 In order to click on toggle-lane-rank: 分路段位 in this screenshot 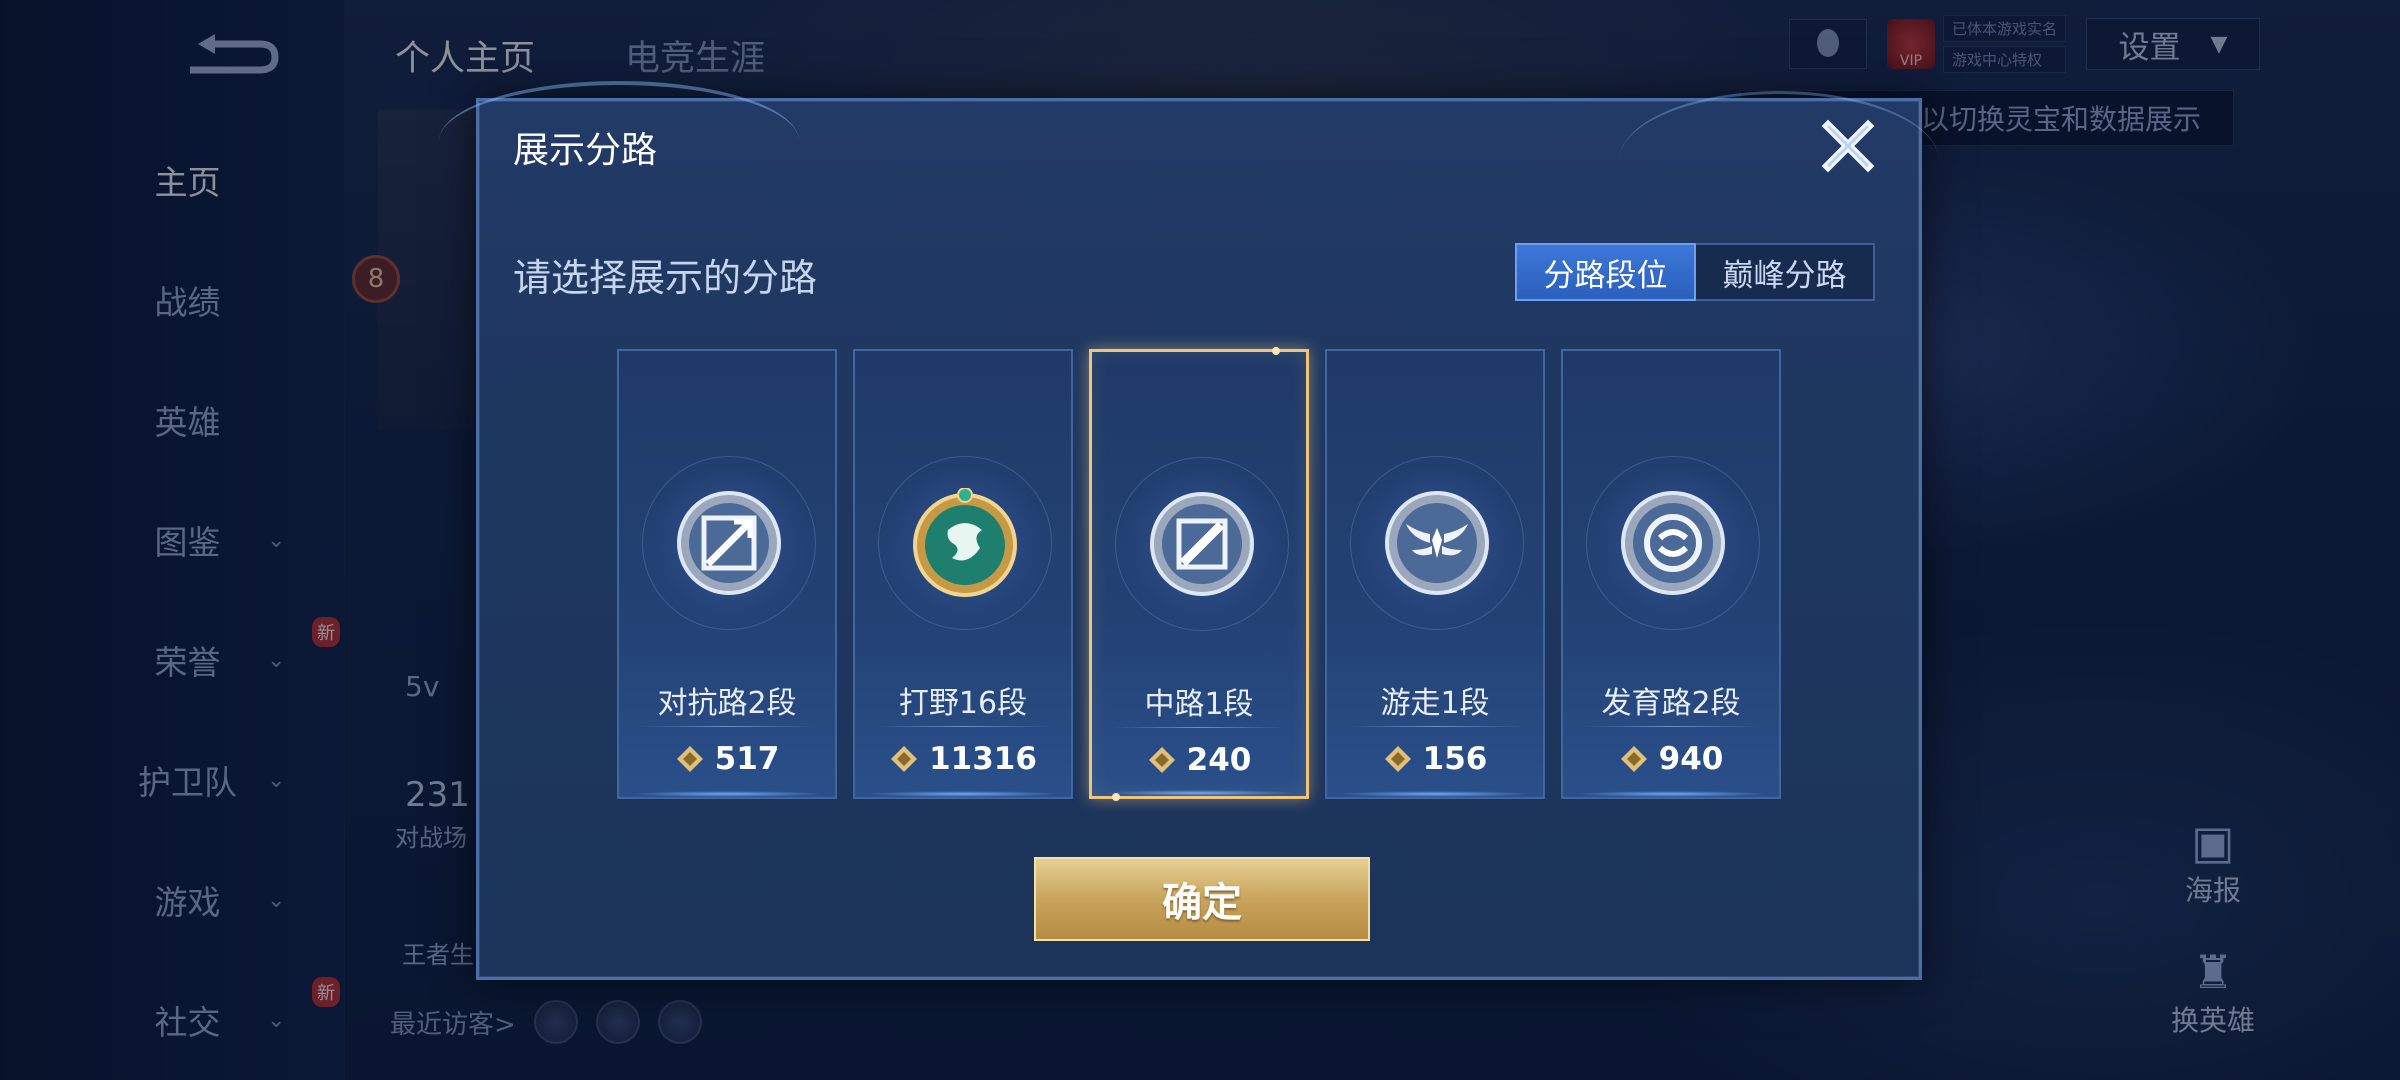, I will do `click(1605, 272)`.